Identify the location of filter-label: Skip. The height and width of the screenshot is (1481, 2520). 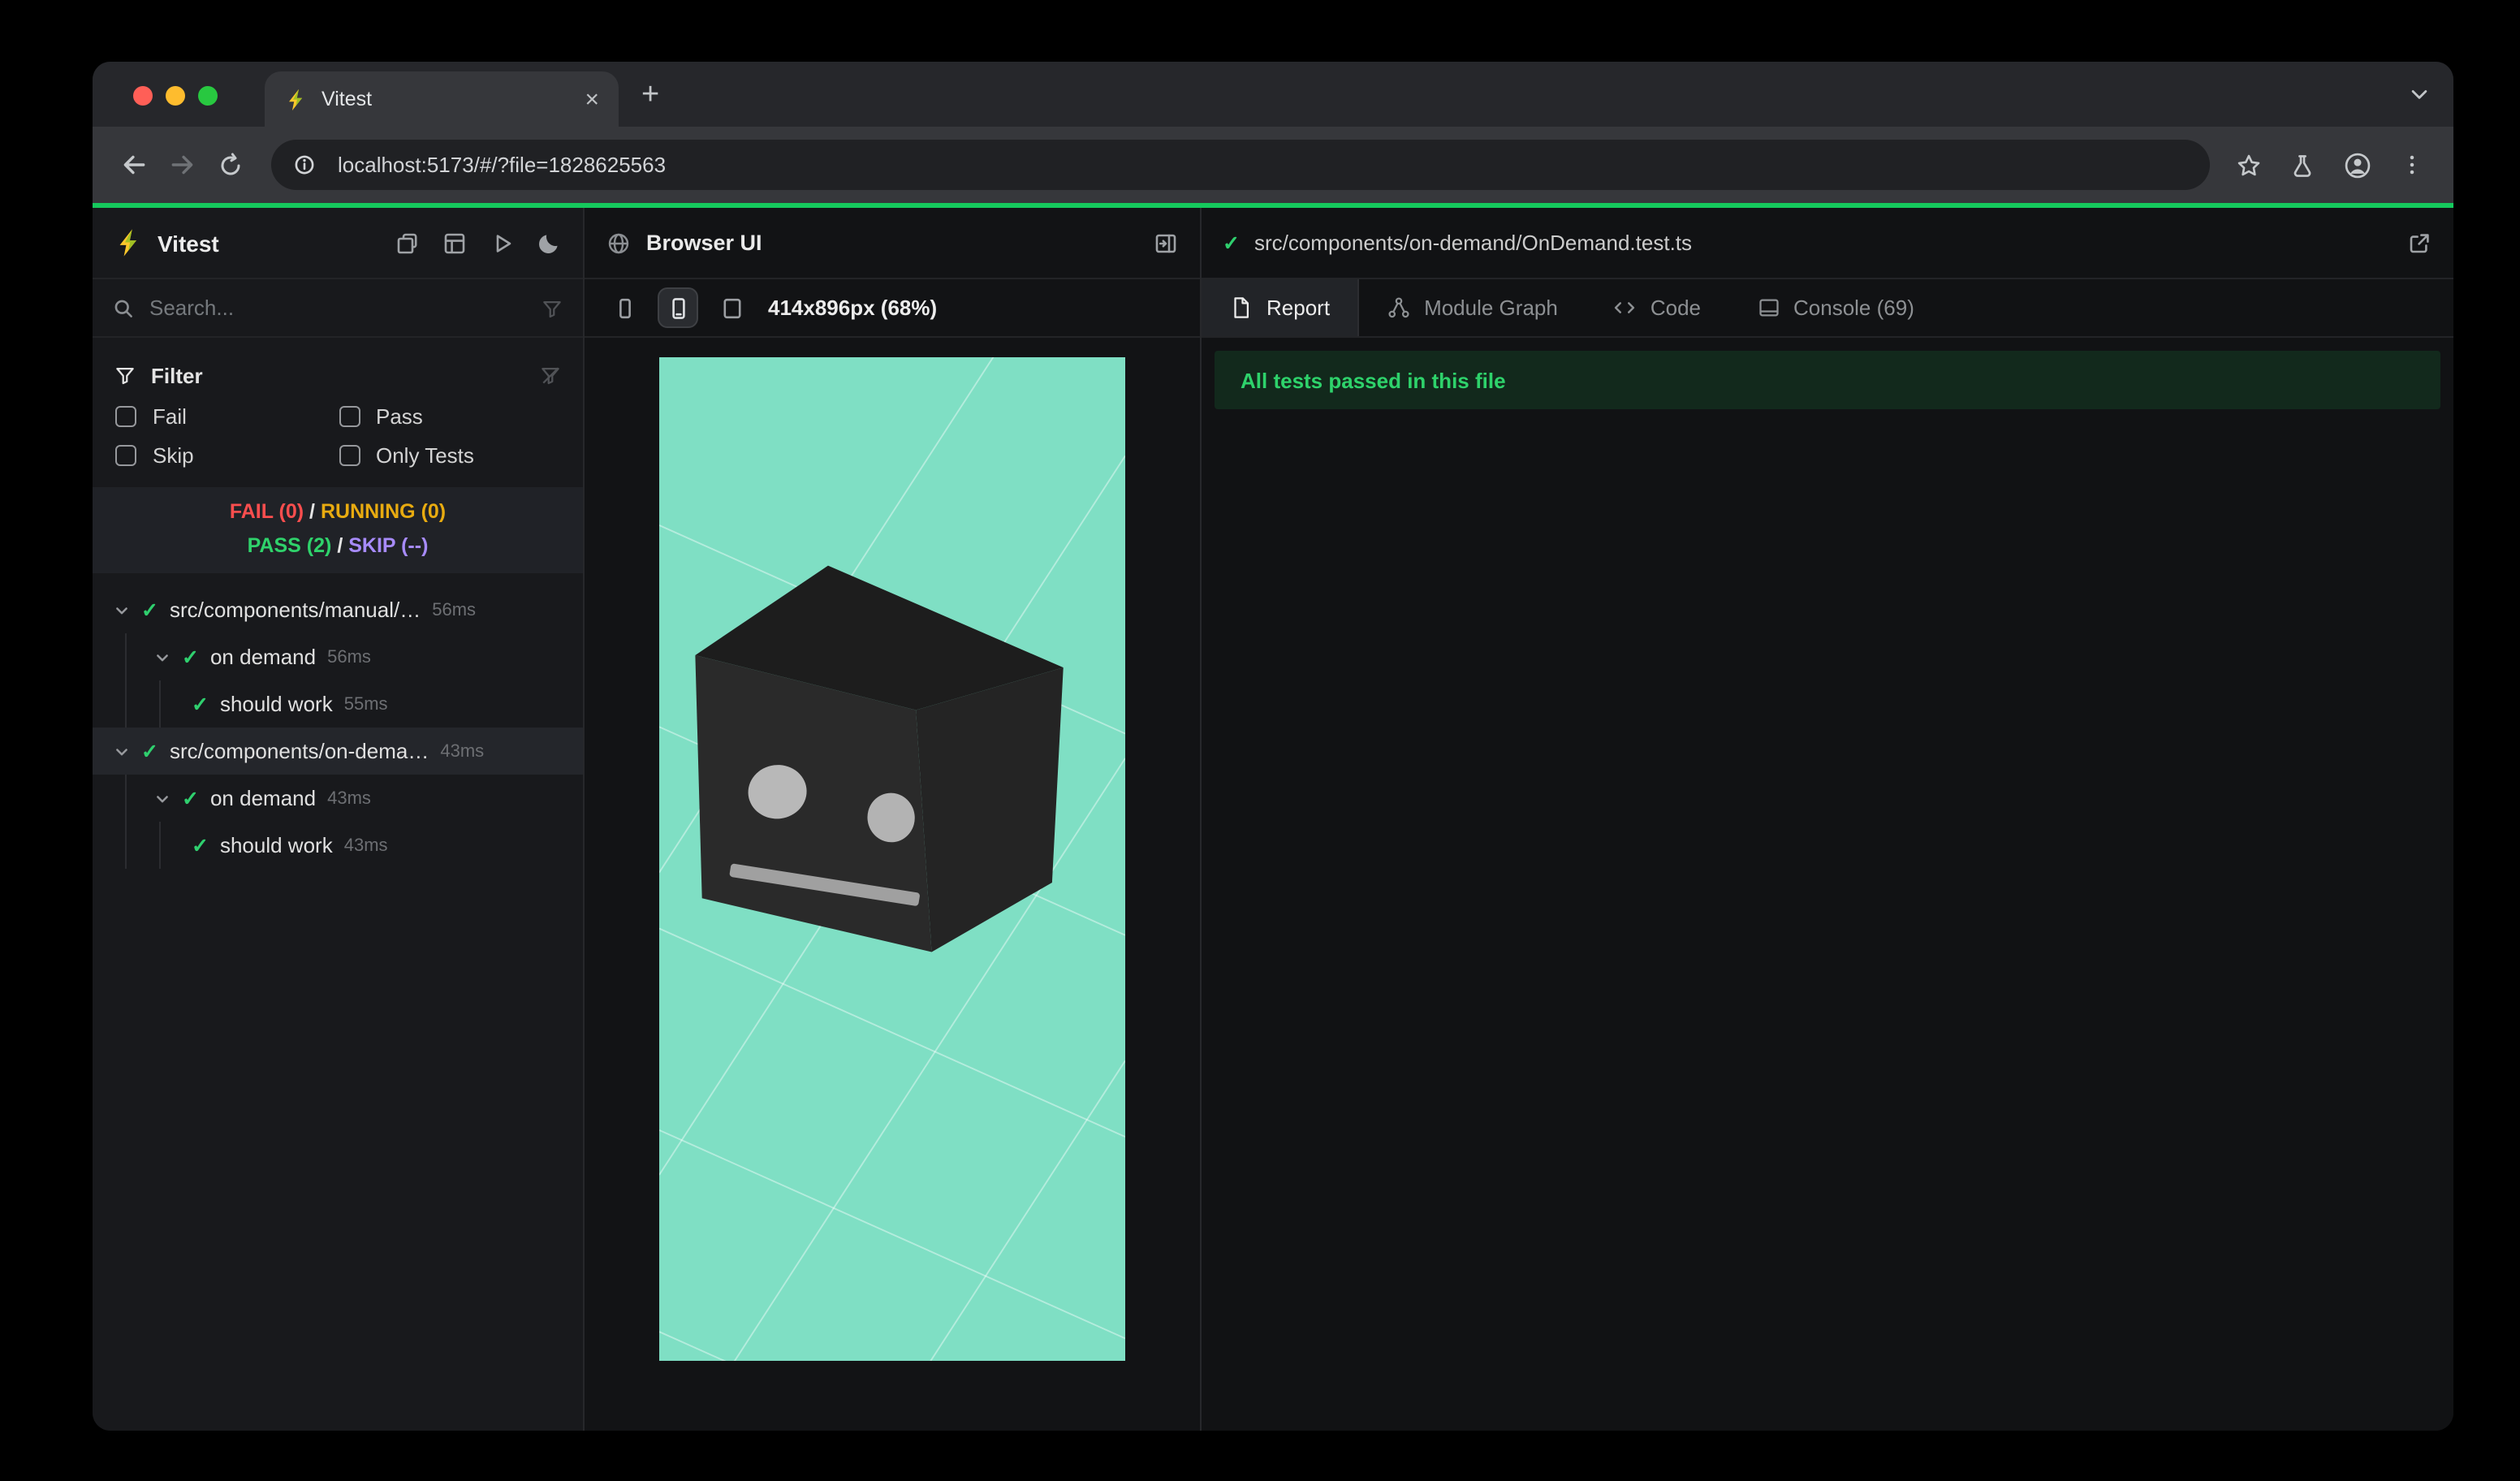
(173, 455).